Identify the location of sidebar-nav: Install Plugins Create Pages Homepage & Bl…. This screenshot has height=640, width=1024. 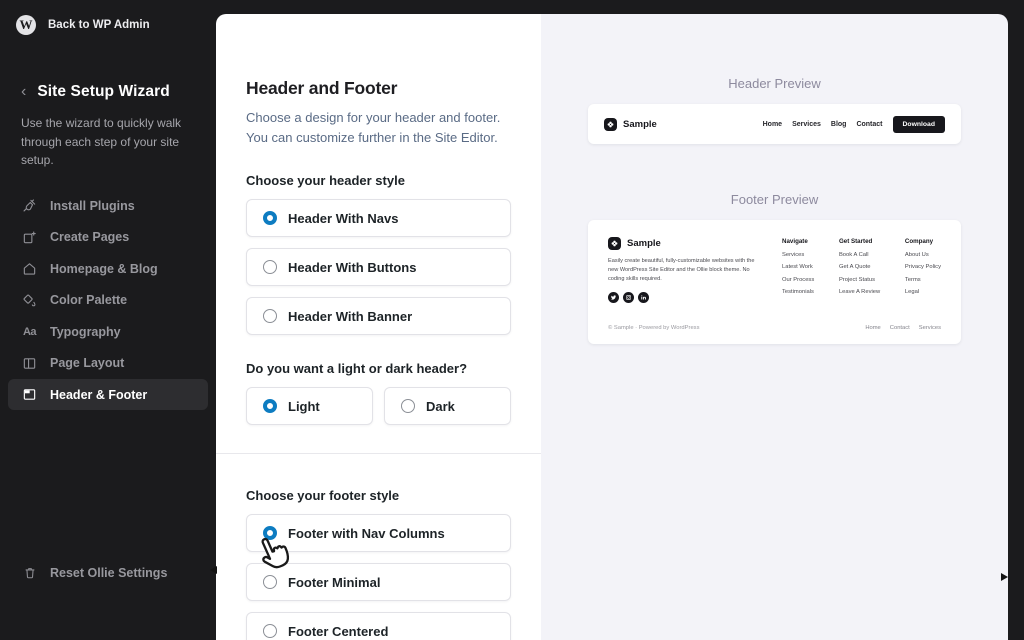
(108, 300).